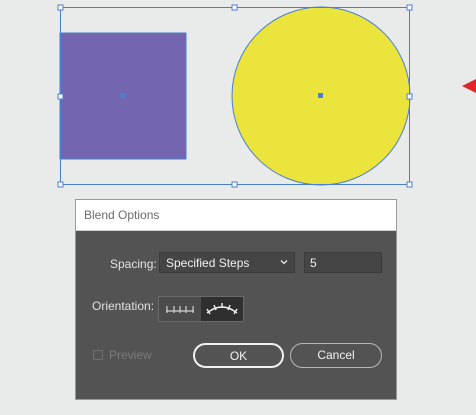 This screenshot has height=415, width=476. Describe the element at coordinates (122, 215) in the screenshot. I see `dialog-title: Blend Options` at that location.